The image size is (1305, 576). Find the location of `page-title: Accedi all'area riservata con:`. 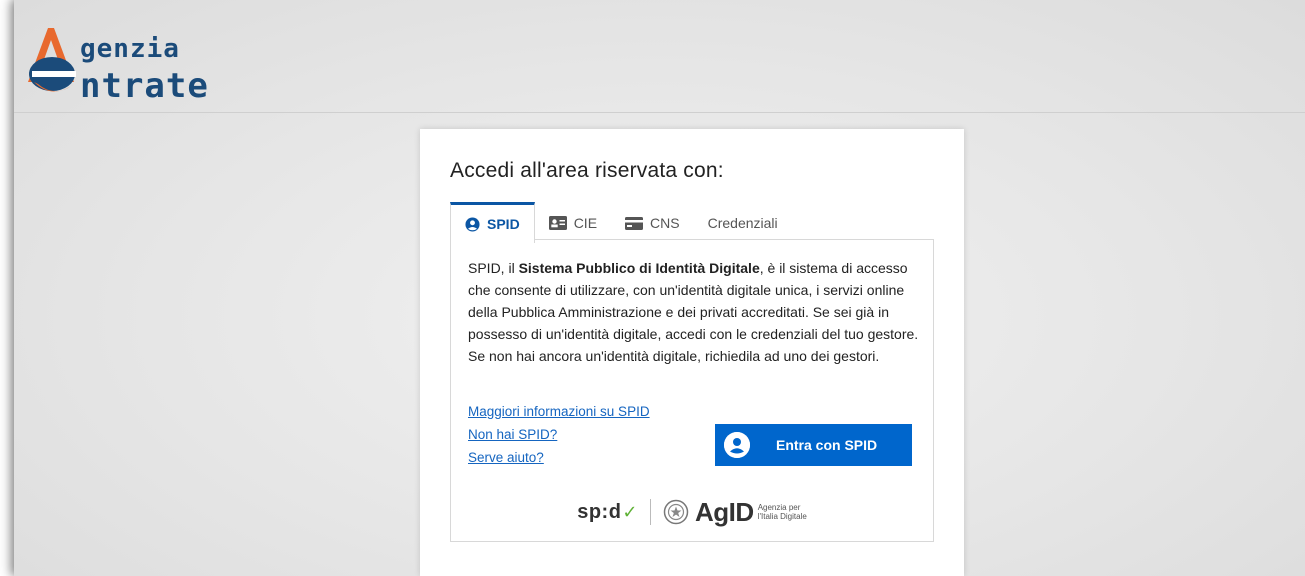

page-title: Accedi all'area riservata con: is located at coordinates (587, 170).